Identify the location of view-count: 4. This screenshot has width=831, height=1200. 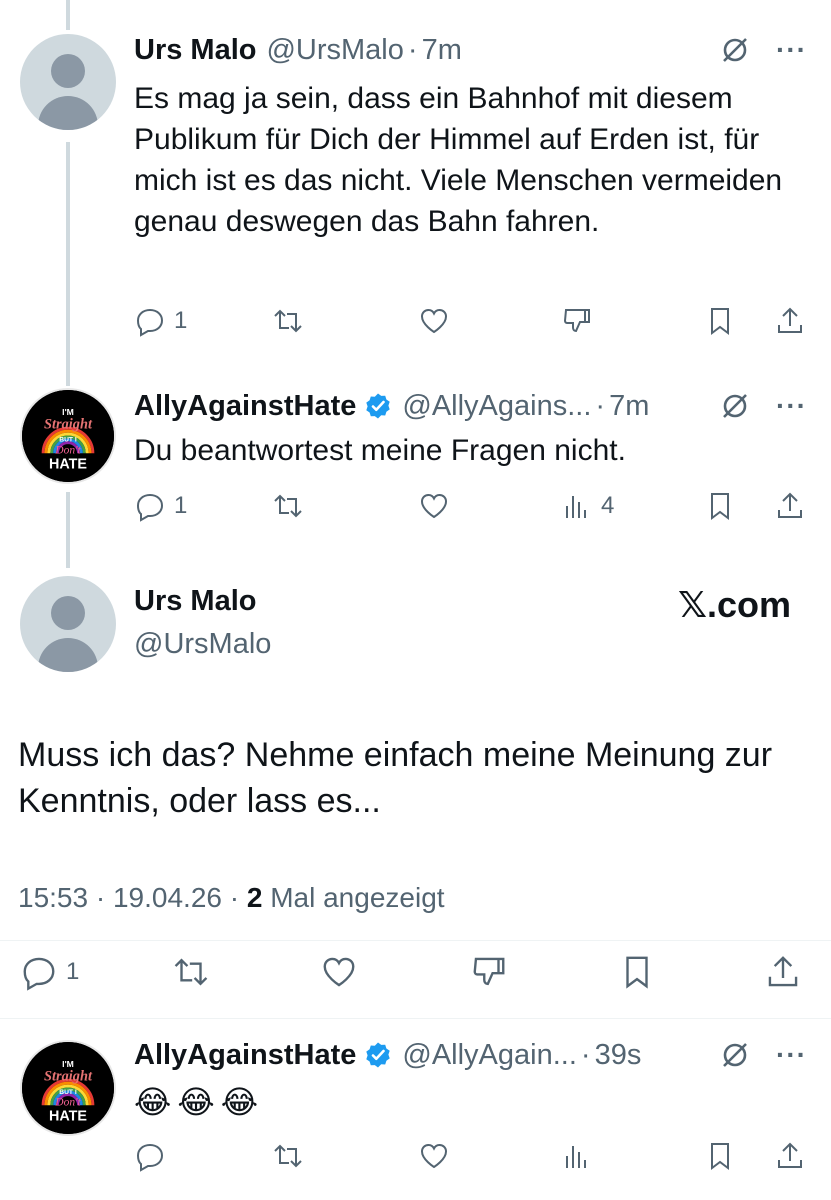
(608, 505).